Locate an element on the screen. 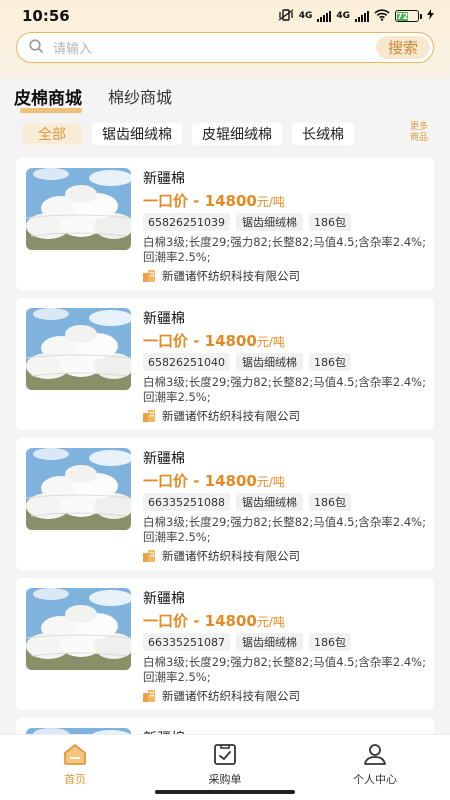  batch-number-tag: 66335251088 is located at coordinates (186, 502).